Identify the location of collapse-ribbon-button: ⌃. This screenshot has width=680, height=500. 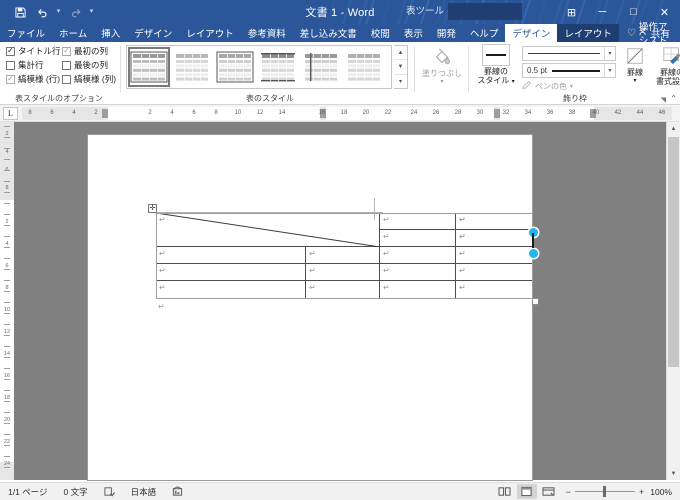
(673, 98).